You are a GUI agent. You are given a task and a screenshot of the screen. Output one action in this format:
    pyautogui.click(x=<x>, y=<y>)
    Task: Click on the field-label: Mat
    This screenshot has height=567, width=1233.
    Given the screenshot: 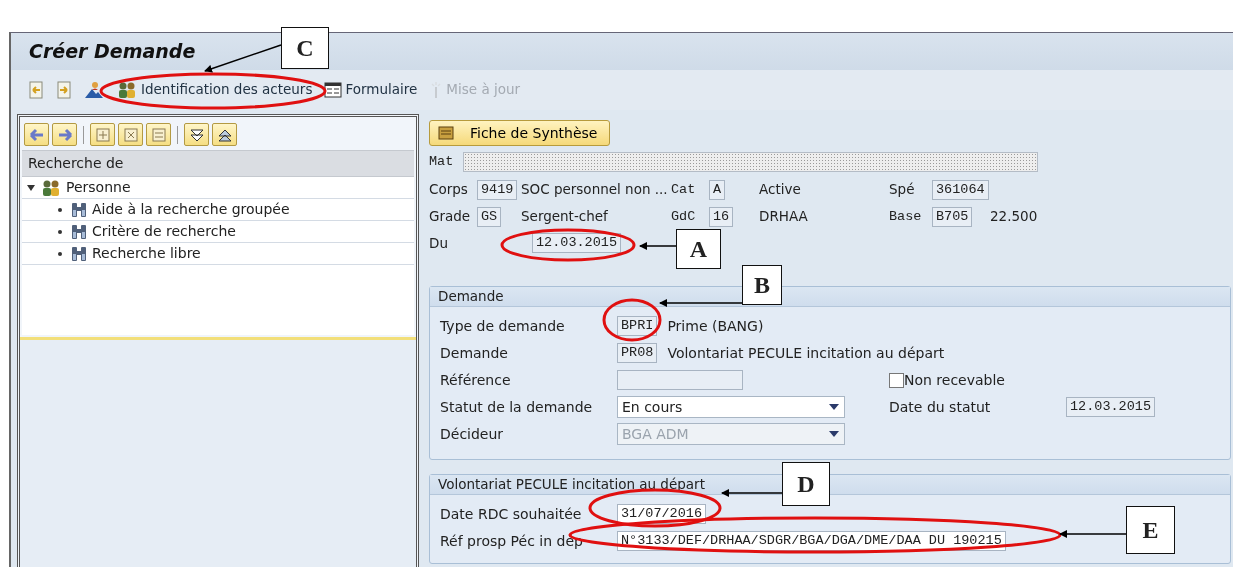 What is the action you would take?
    pyautogui.click(x=442, y=161)
    